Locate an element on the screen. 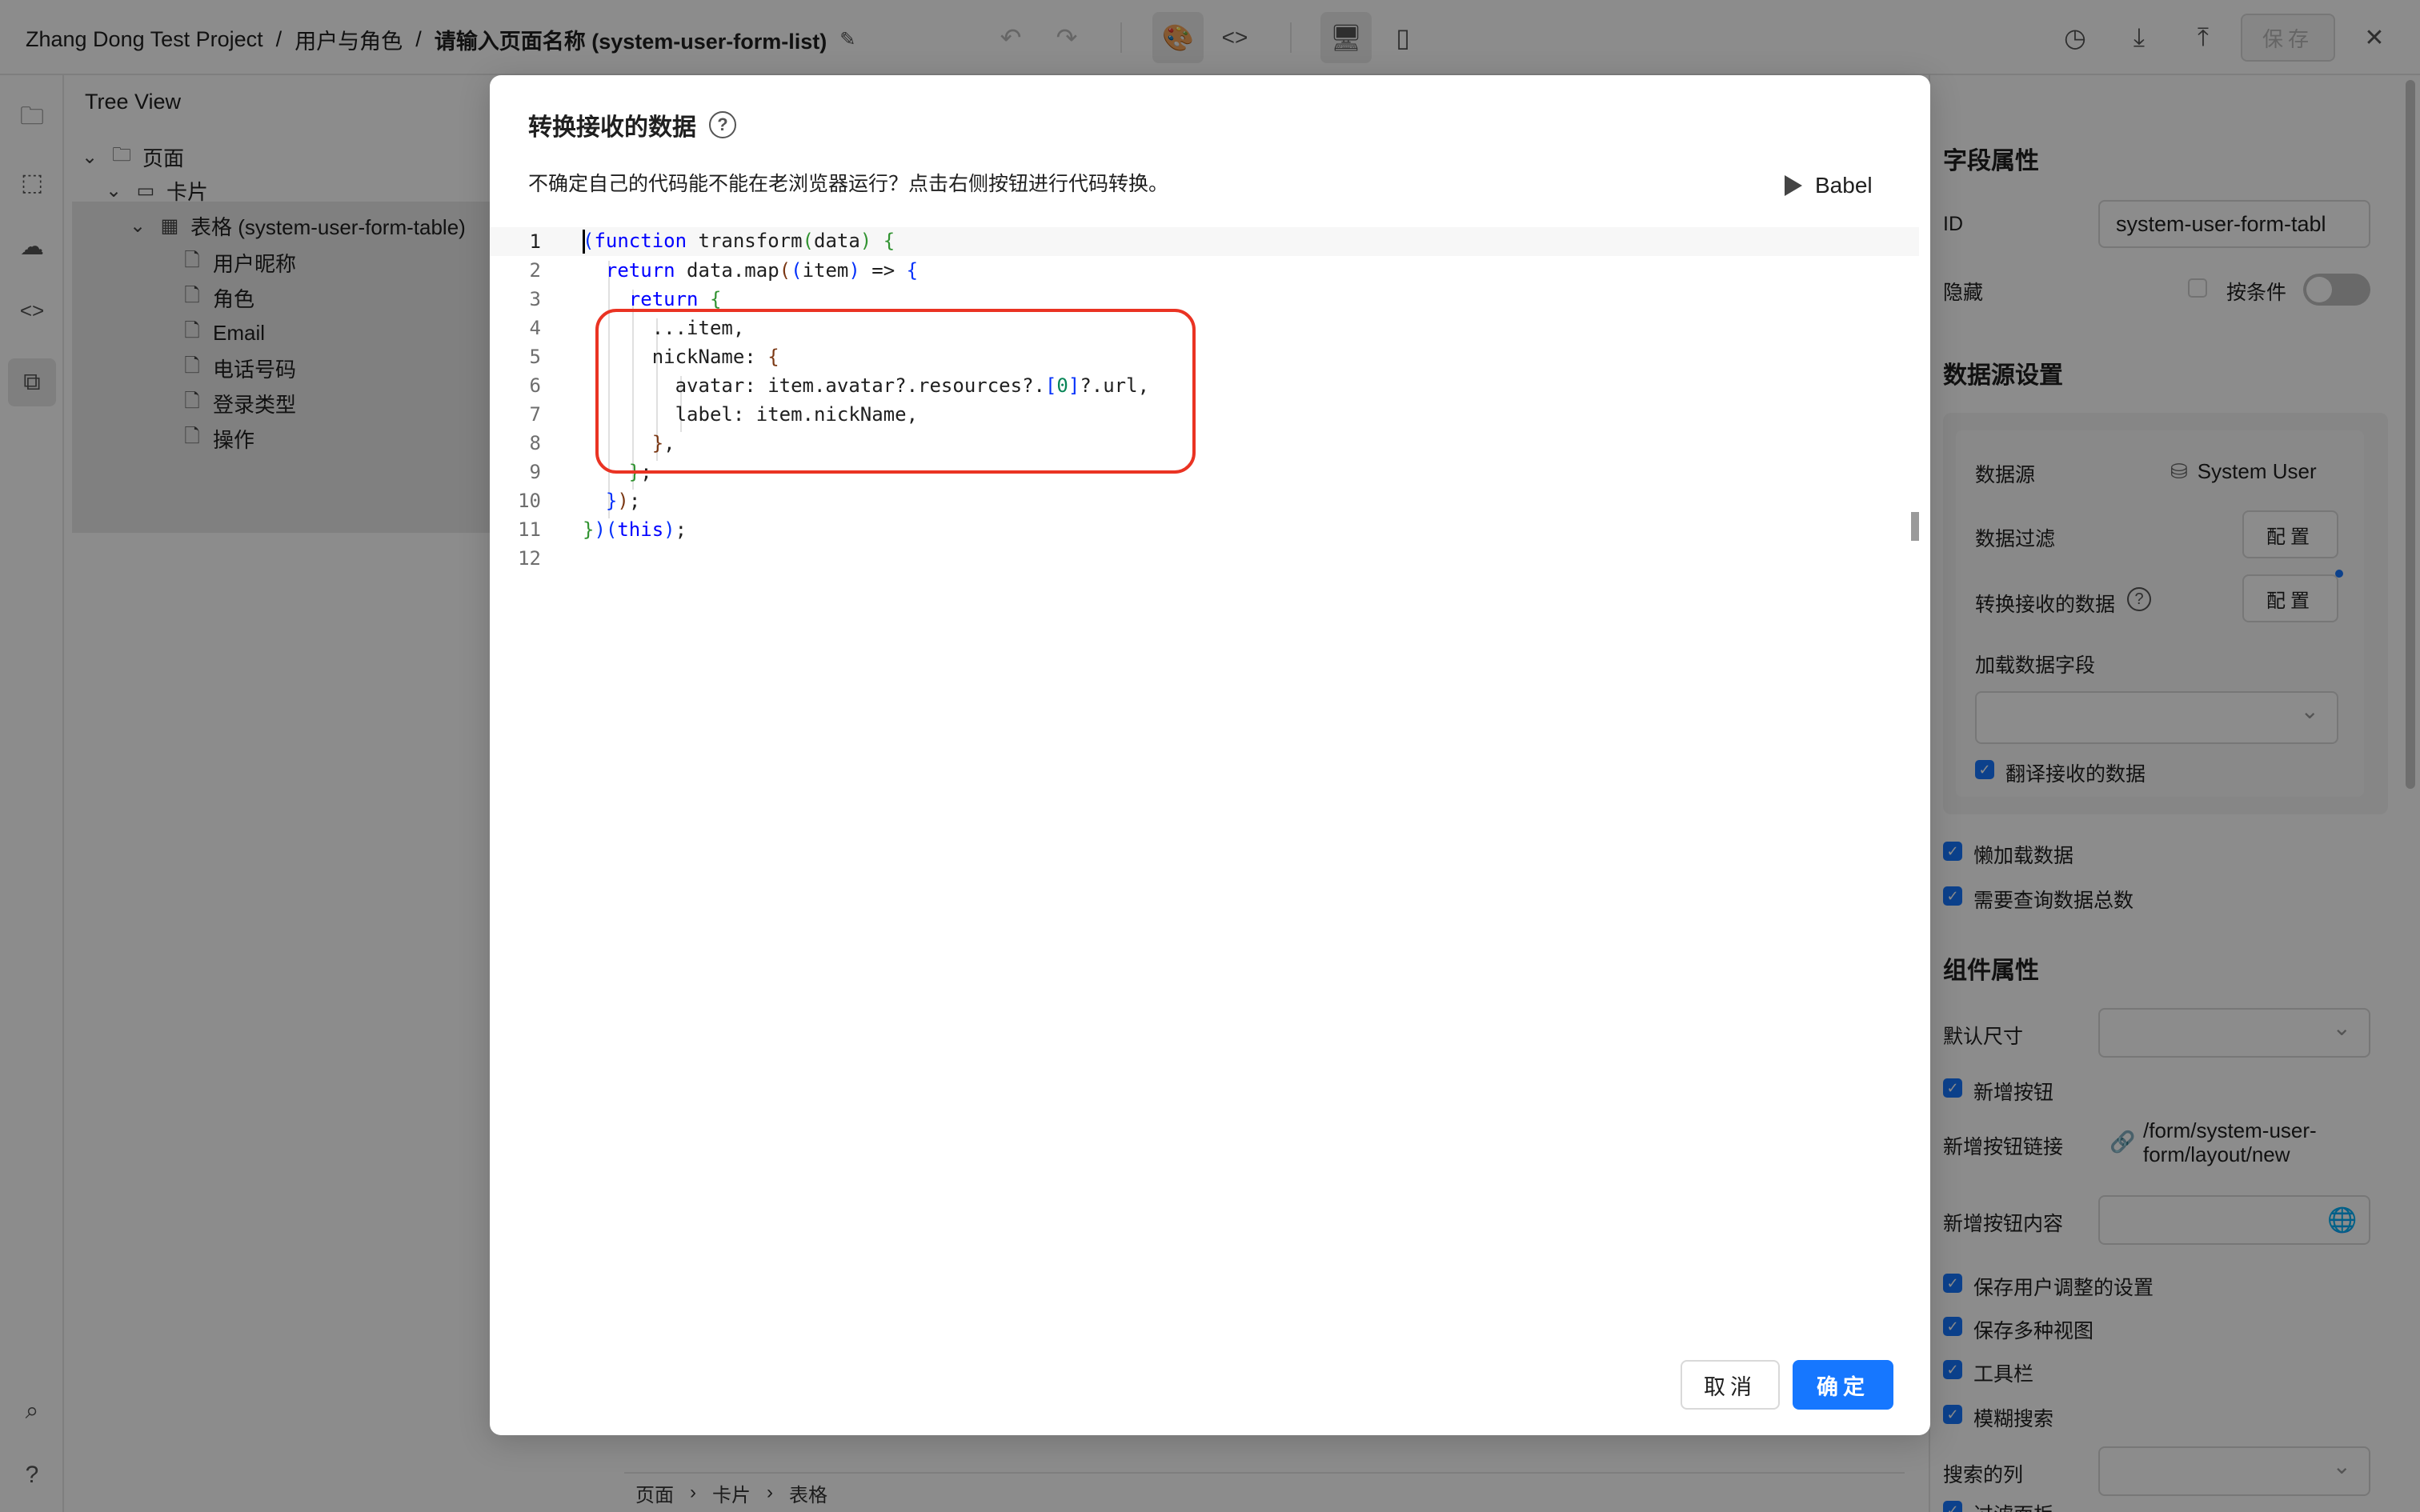 The image size is (2420, 1512). annotation-highlight-box is located at coordinates (895, 391).